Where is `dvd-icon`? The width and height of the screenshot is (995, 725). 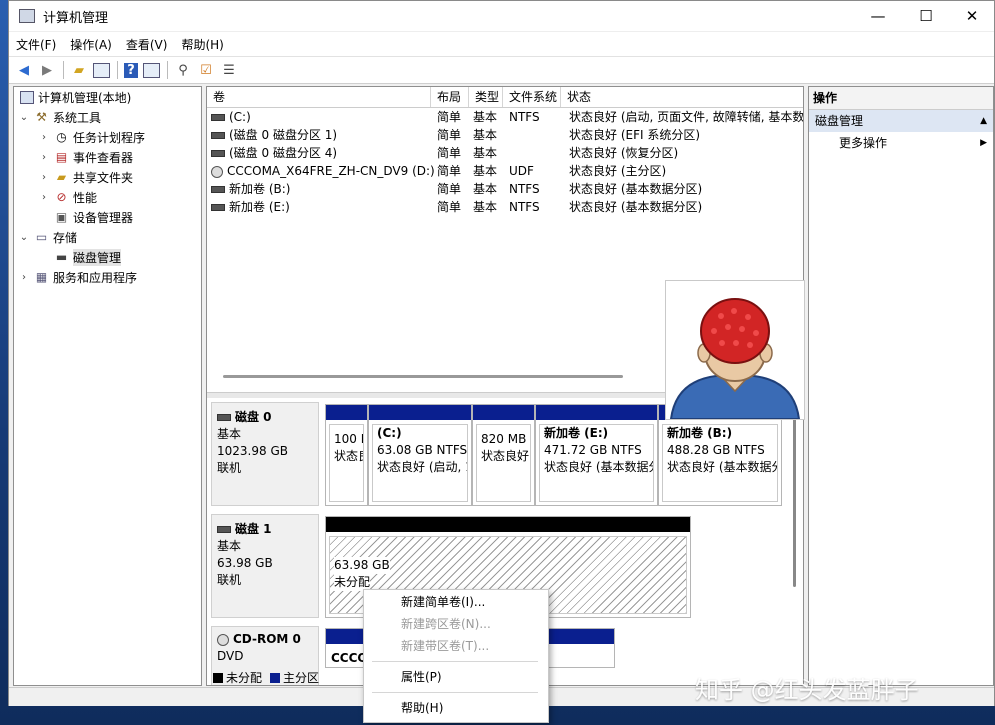
dvd-icon is located at coordinates (223, 639).